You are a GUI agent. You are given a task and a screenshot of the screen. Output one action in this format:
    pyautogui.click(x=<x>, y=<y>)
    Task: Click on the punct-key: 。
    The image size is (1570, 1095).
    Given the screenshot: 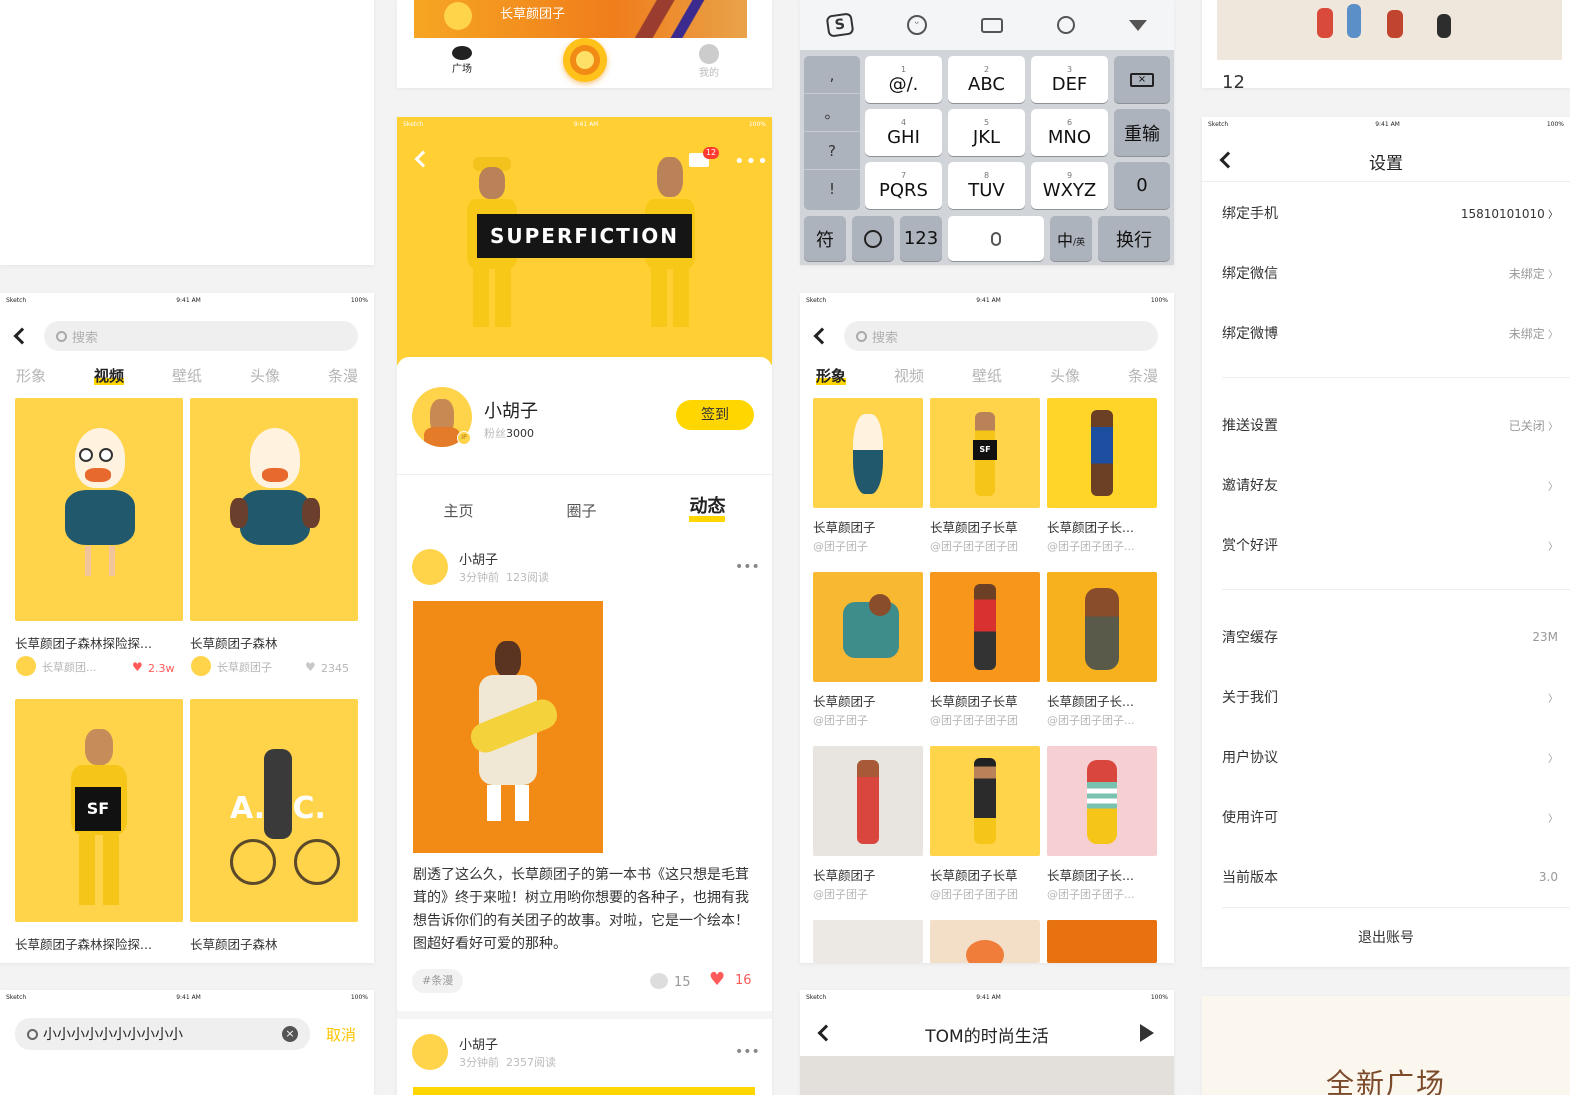 What is the action you would take?
    pyautogui.click(x=832, y=113)
    